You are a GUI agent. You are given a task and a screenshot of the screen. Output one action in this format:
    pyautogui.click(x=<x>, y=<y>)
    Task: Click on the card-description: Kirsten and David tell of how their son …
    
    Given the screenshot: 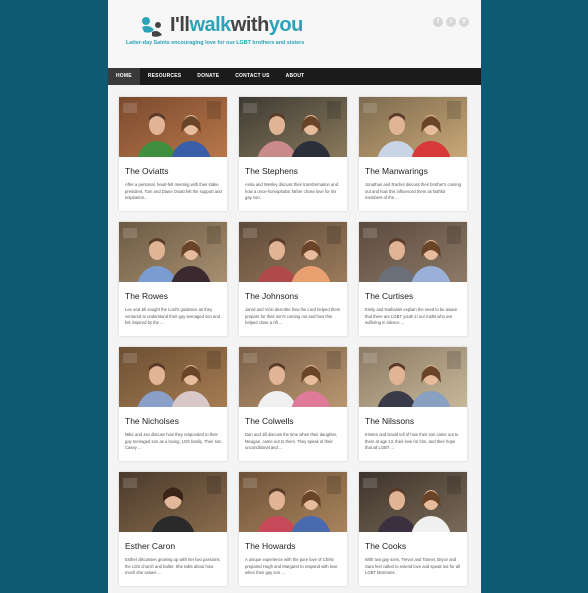 What is the action you would take?
    pyautogui.click(x=412, y=441)
    